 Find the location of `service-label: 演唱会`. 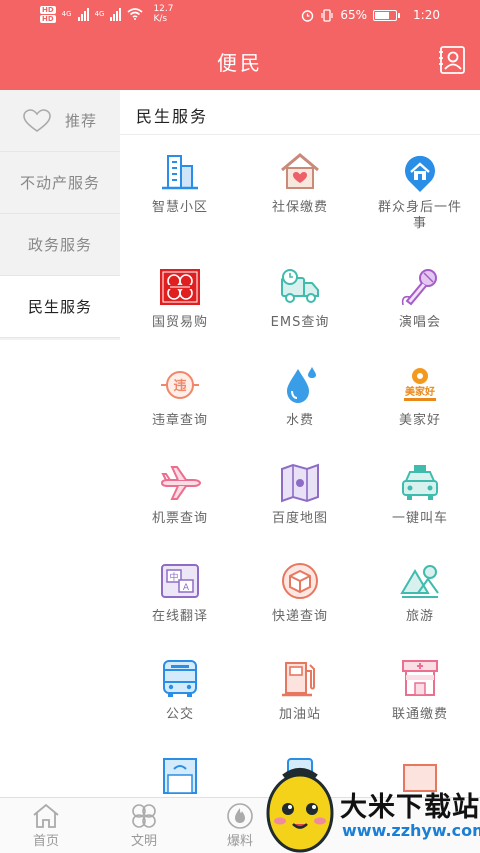

service-label: 演唱会 is located at coordinates (419, 322).